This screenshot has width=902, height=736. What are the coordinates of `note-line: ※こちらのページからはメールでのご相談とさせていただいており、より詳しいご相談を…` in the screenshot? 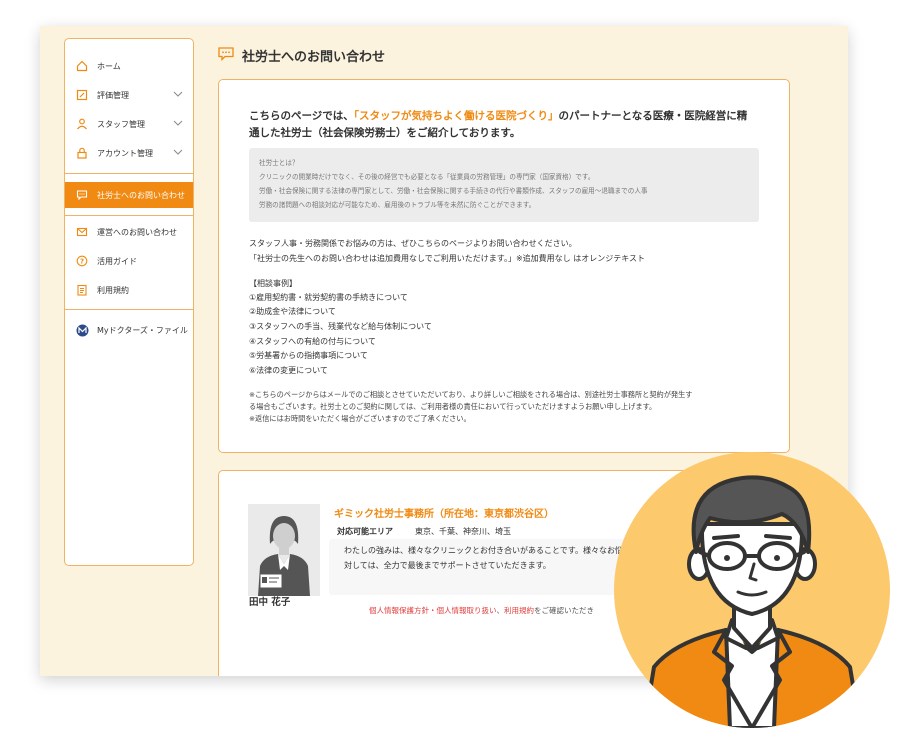 It's located at (471, 394).